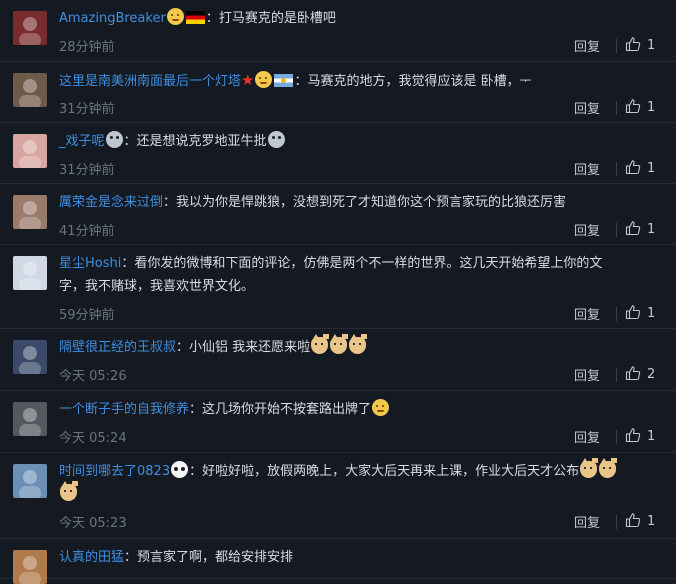 The height and width of the screenshot is (584, 676). Describe the element at coordinates (362, 263) in the screenshot. I see `comment-body: ：看你发的微博和下面的评论，仿佛是两个不一样的世界。这几天开始希望上你的文` at that location.